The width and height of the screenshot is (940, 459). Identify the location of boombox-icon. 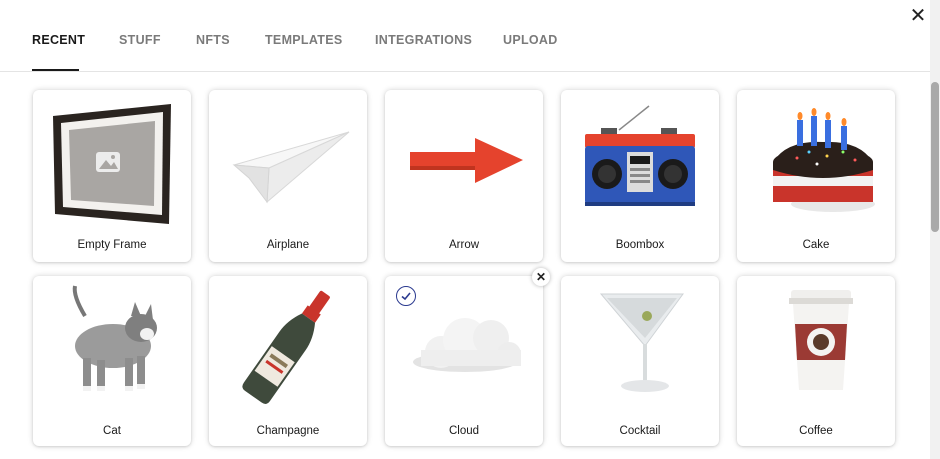
(640, 160).